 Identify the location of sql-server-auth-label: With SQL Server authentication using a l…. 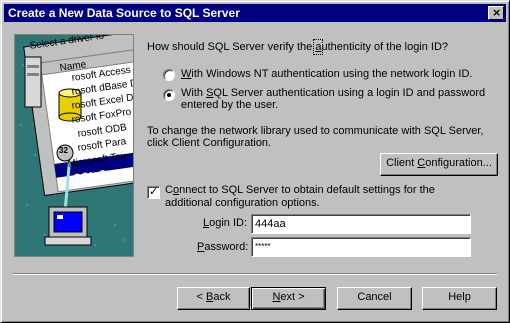
(333, 93).